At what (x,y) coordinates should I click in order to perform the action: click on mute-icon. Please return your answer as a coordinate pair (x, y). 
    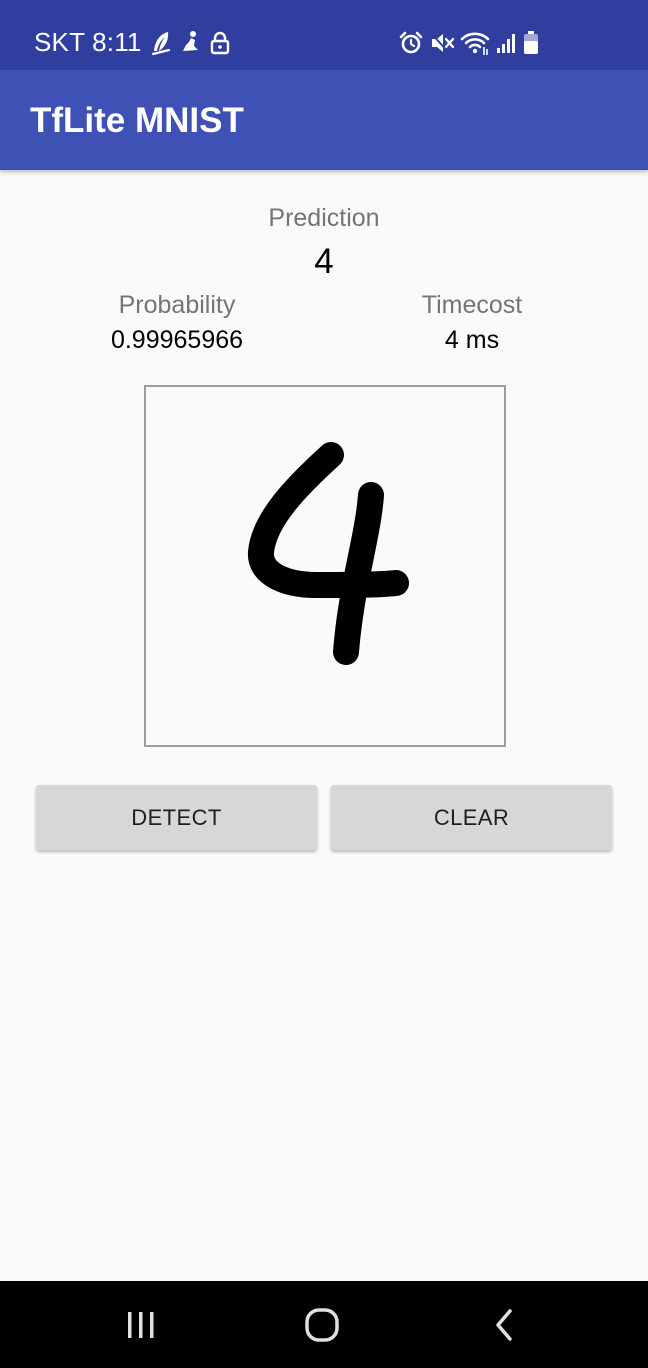
    Looking at the image, I should click on (442, 43).